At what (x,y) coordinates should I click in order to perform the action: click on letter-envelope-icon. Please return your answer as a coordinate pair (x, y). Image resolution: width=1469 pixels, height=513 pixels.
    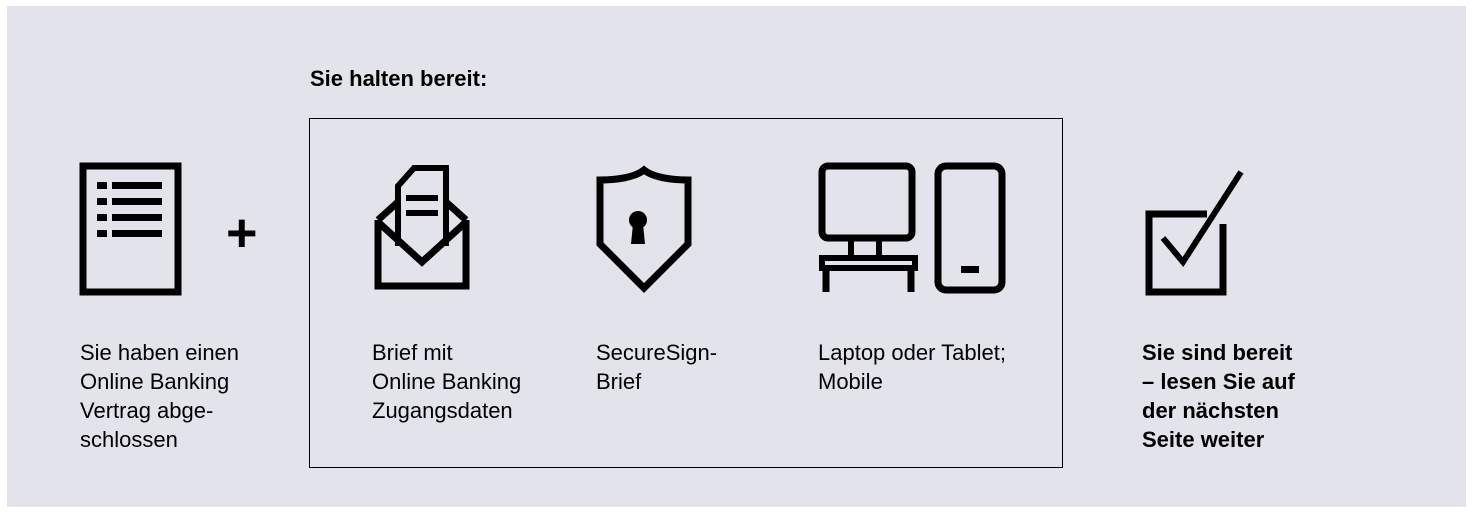
    Looking at the image, I should click on (422, 227).